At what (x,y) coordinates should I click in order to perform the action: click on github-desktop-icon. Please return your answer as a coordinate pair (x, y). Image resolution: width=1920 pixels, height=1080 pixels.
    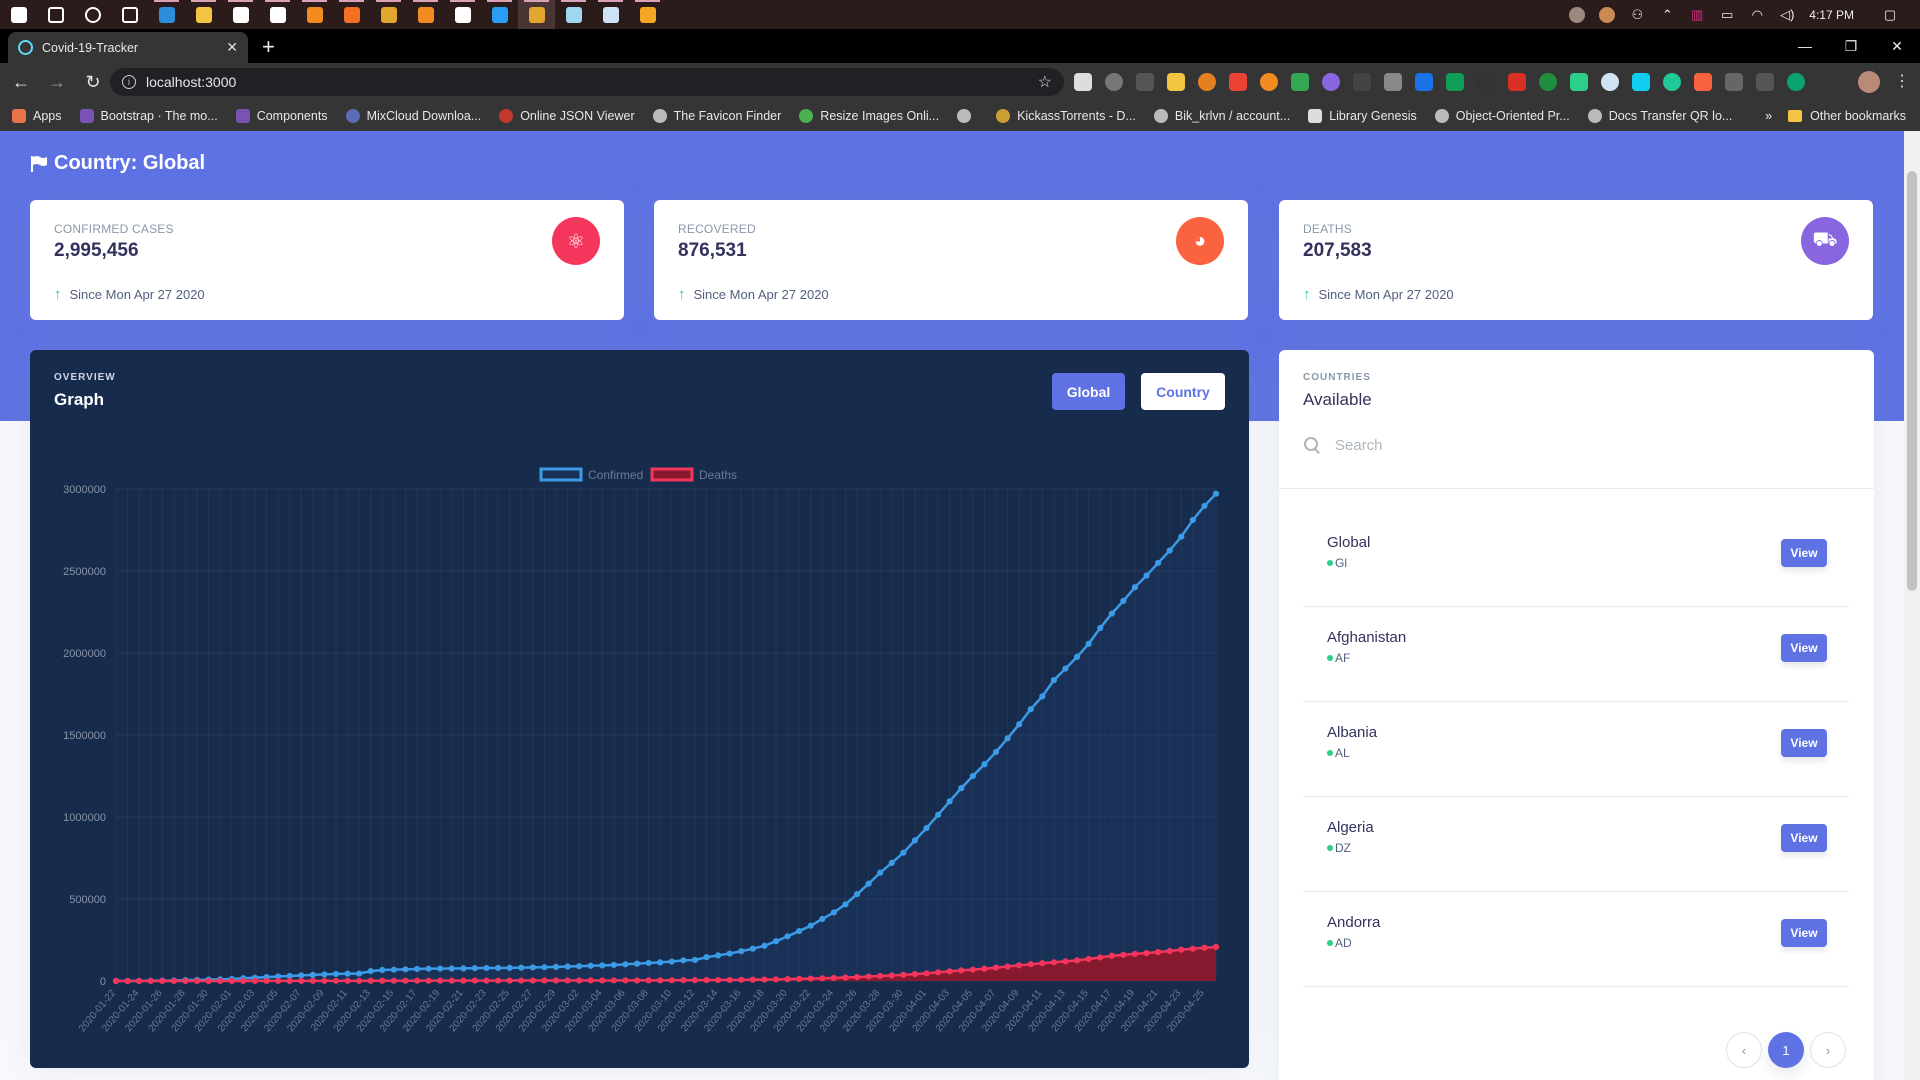
    Looking at the image, I should click on (462, 14).